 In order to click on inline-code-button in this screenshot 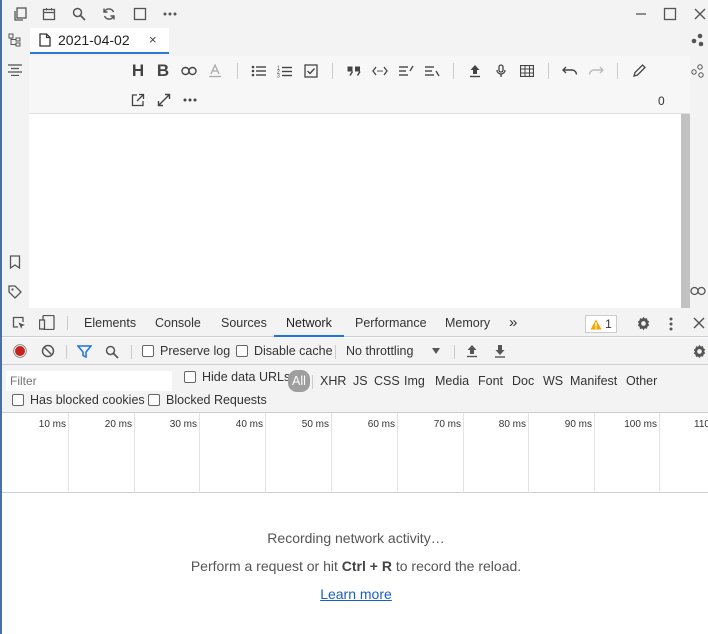, I will do `click(380, 71)`.